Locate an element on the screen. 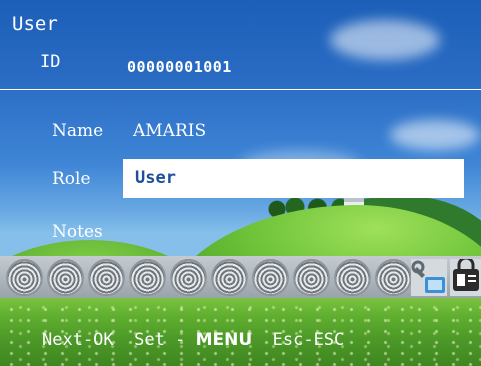 The width and height of the screenshot is (481, 366). page-title: User is located at coordinates (35, 24).